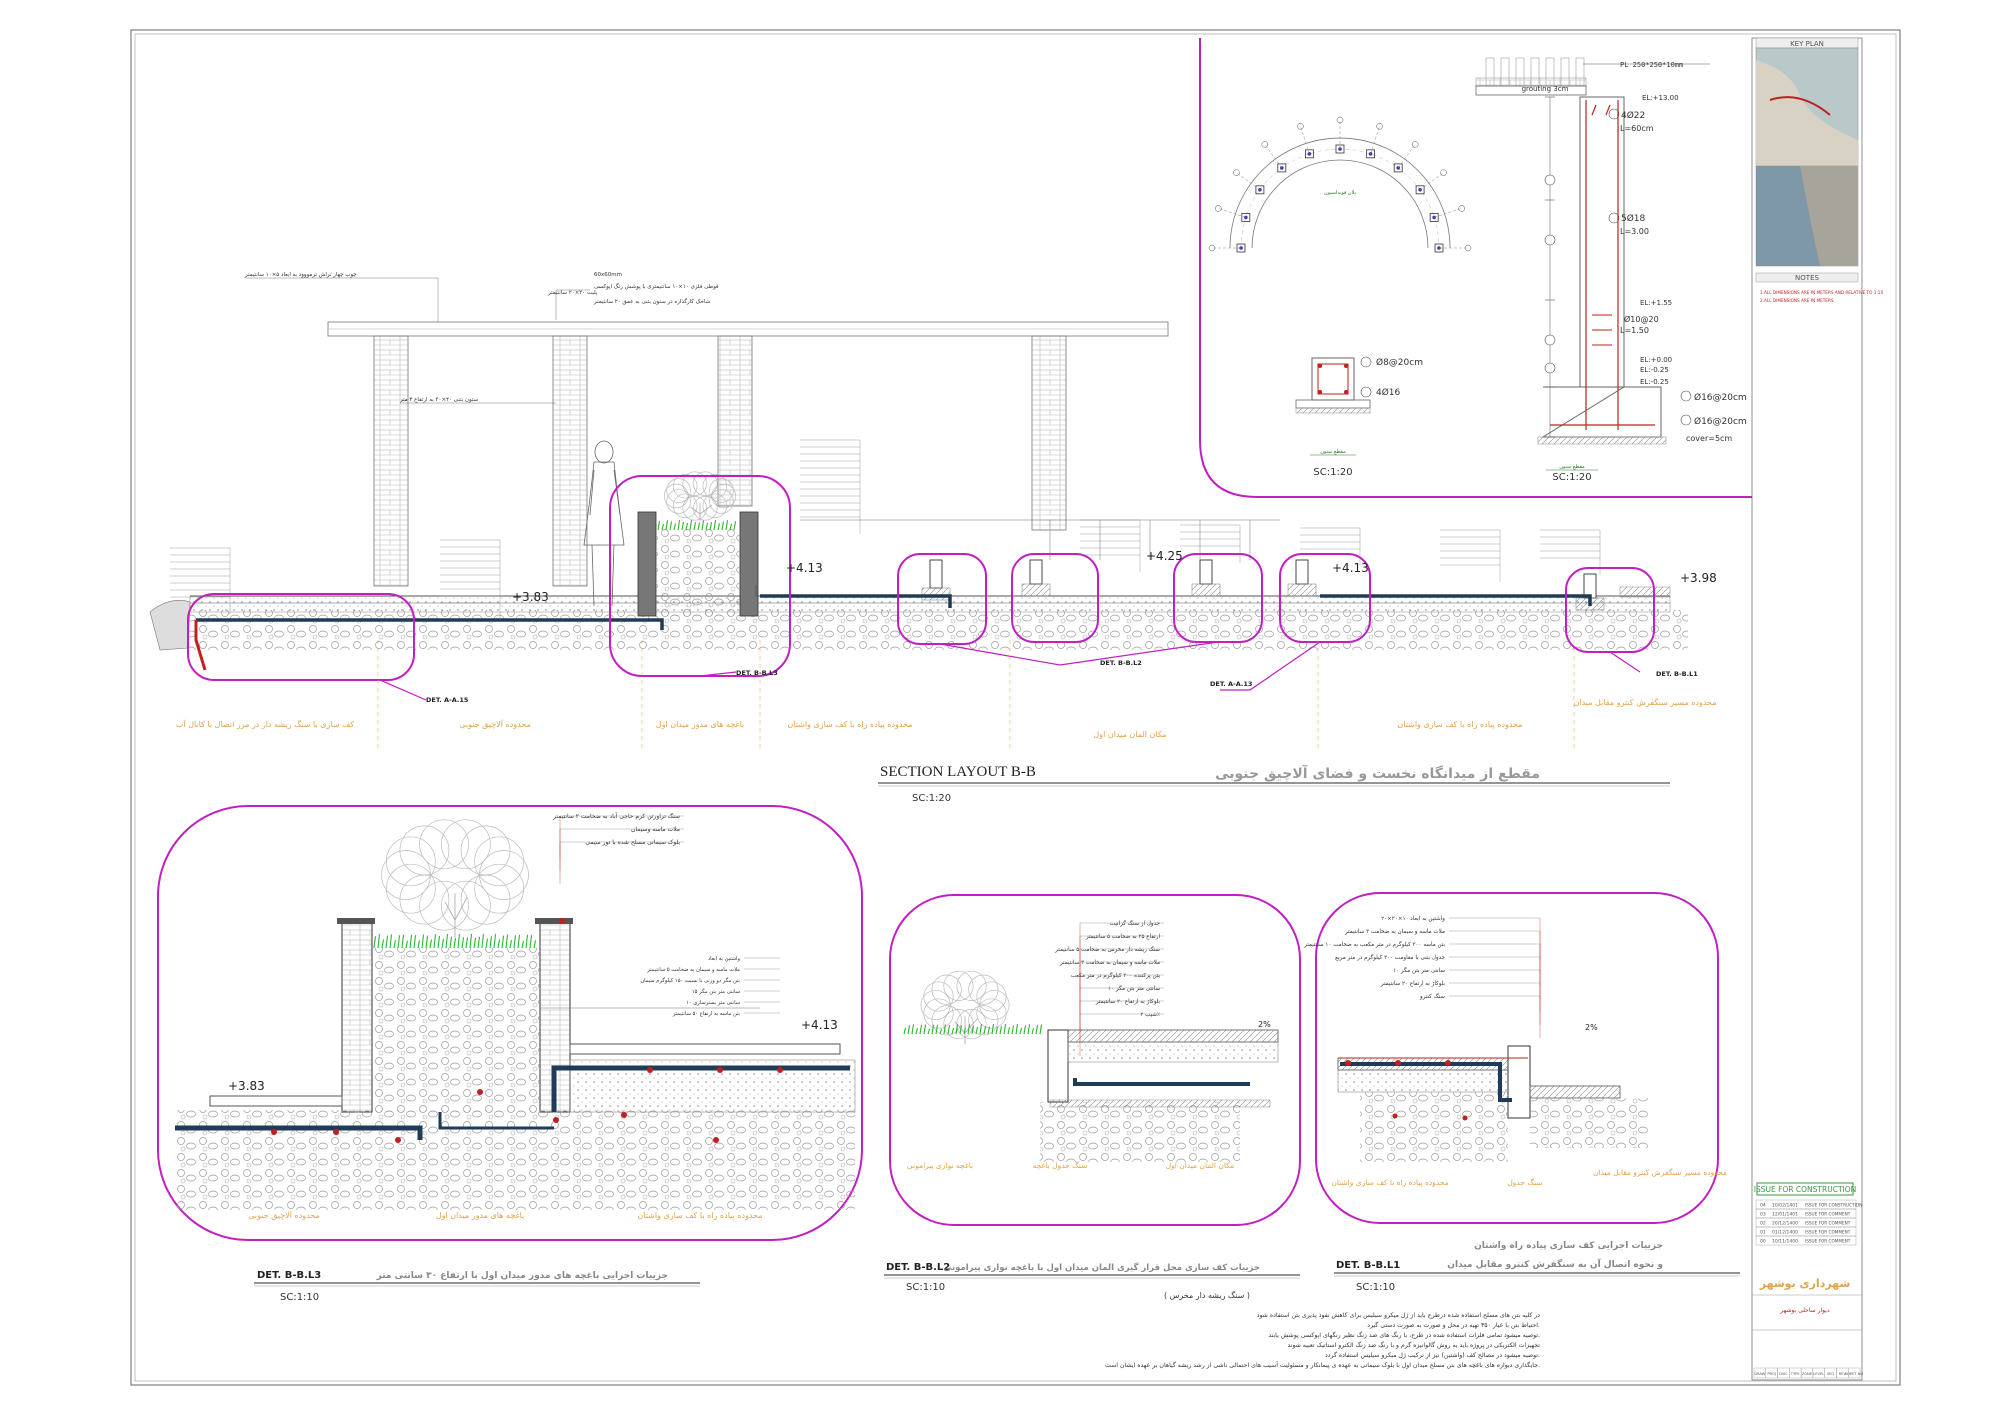 This screenshot has width=2000, height=1419. What do you see at coordinates (724, 959) in the screenshot?
I see `detail-note: واشتین به ابعاد` at bounding box center [724, 959].